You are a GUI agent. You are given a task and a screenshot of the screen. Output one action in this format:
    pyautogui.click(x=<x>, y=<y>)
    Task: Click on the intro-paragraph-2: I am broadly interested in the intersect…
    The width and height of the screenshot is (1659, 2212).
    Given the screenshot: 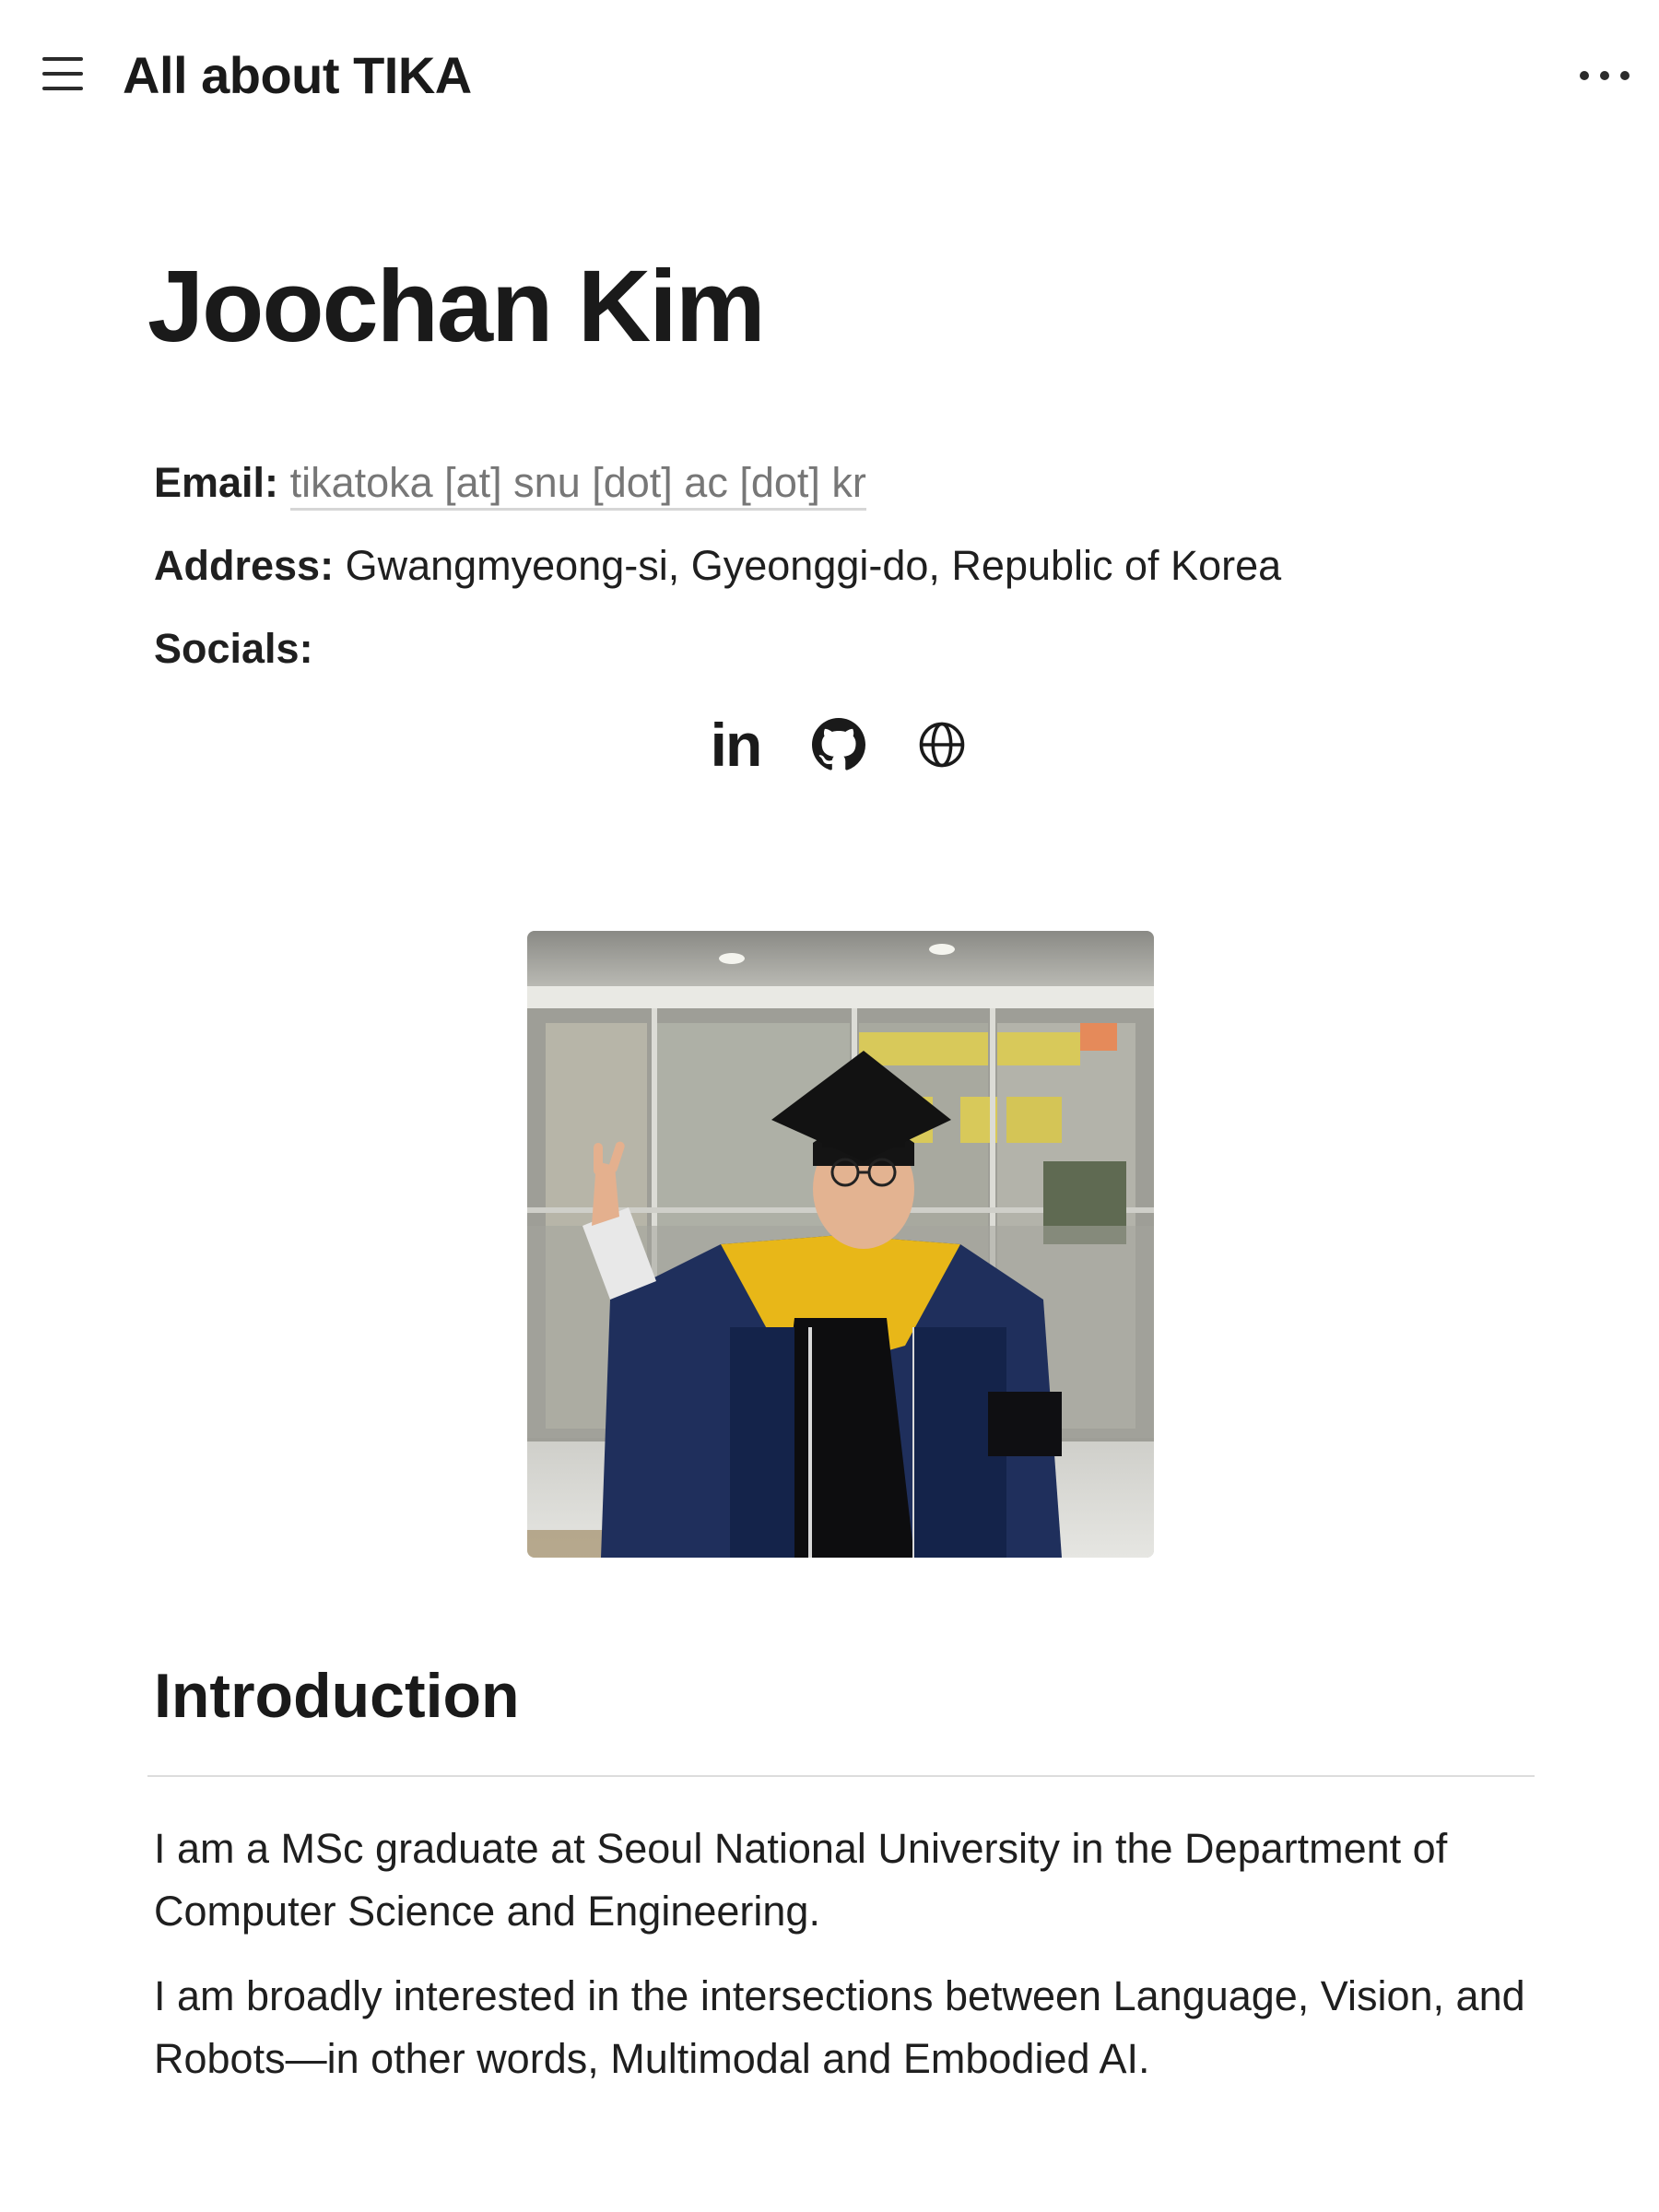 What is the action you would take?
    pyautogui.click(x=839, y=2027)
    